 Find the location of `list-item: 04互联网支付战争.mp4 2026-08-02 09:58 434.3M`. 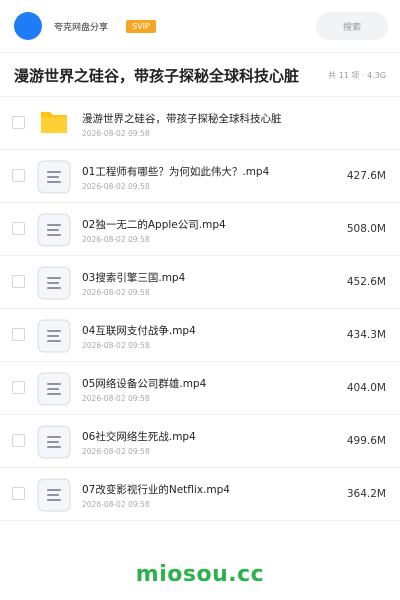

list-item: 04互联网支付战争.mp4 2026-08-02 09:58 434.3M is located at coordinates (200, 335).